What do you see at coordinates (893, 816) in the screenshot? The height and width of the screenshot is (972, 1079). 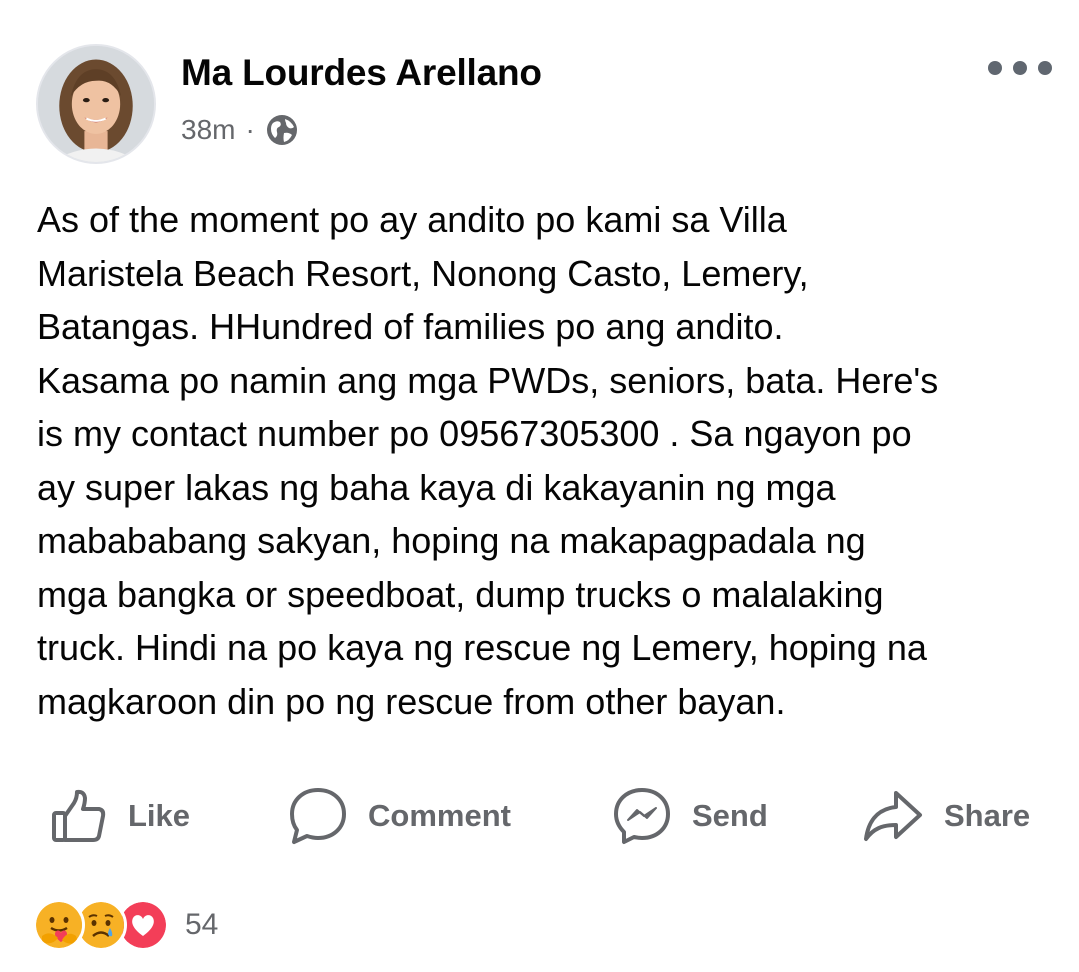 I see `share-arrow-icon` at bounding box center [893, 816].